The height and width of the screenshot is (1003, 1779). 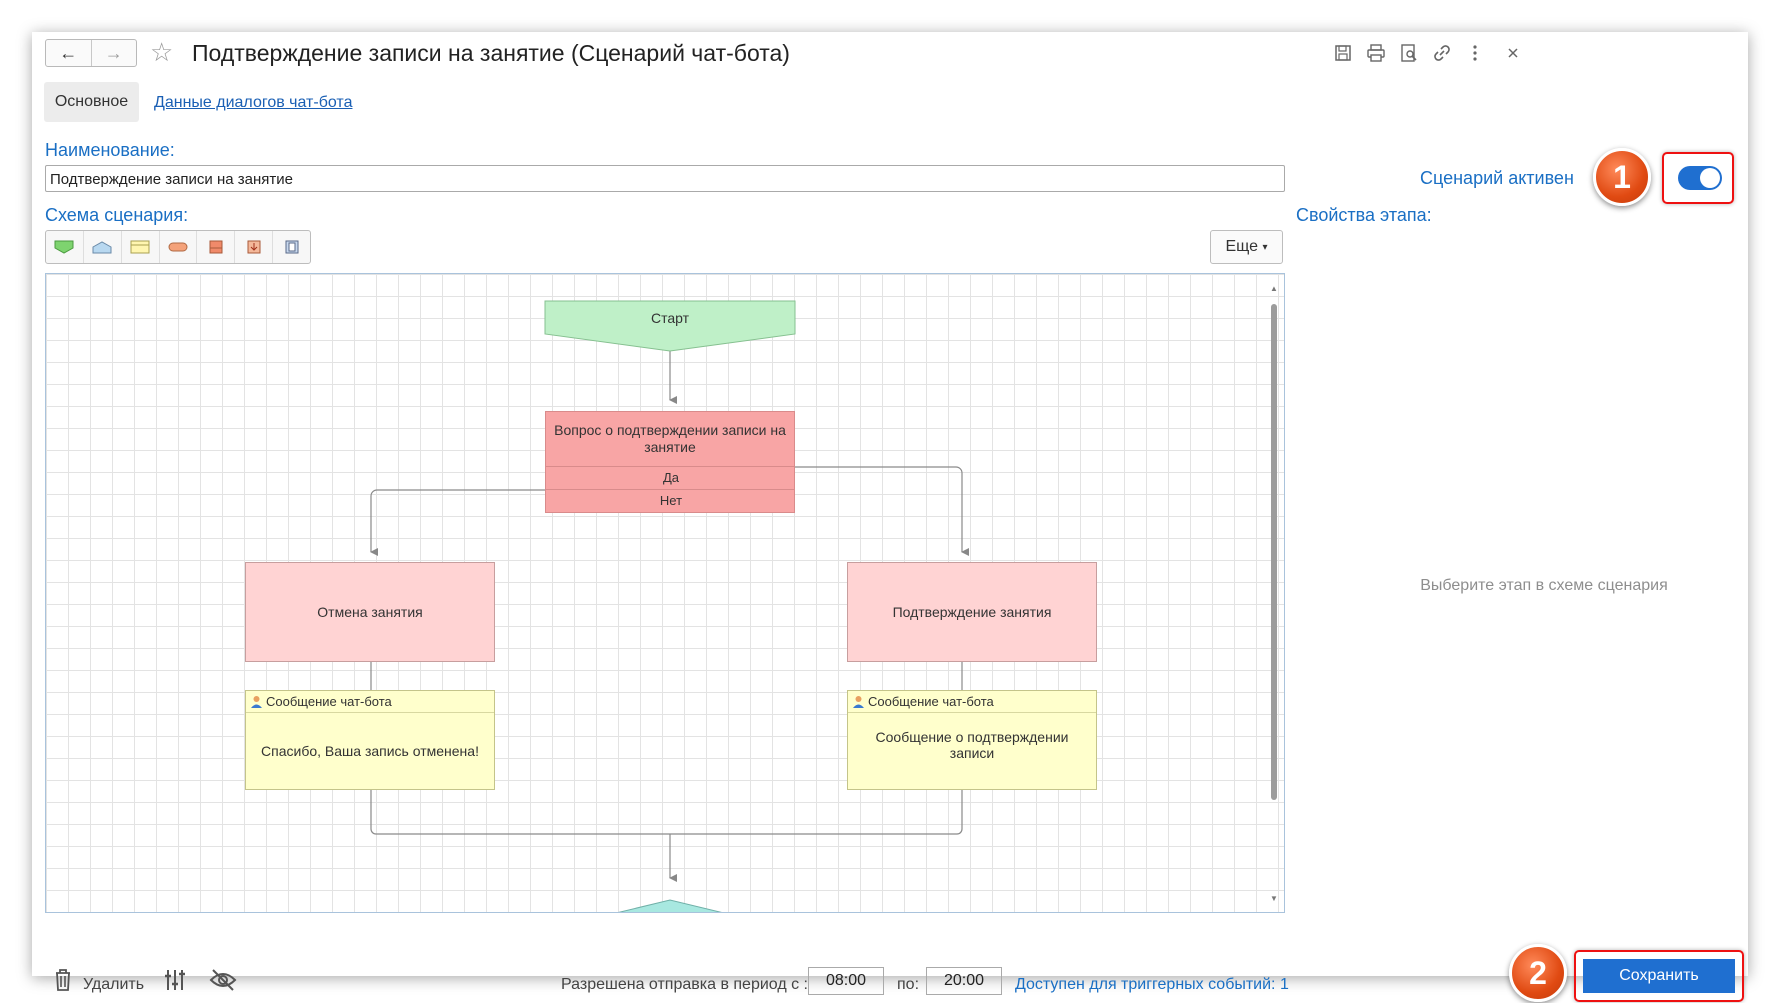 I want to click on confirm-step-label: Подтверждение занятия, so click(x=972, y=612).